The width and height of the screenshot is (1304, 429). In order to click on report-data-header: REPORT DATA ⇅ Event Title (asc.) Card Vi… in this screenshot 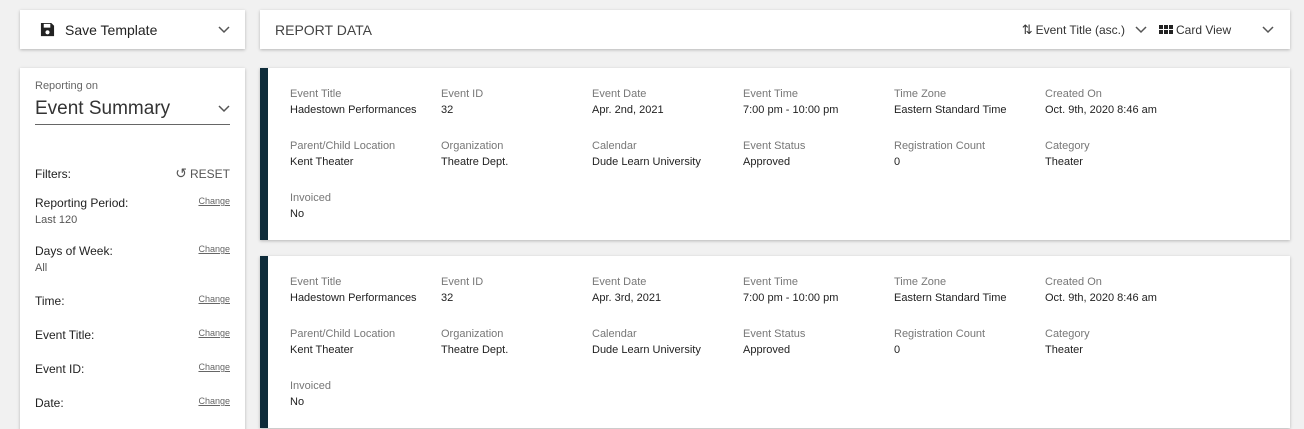, I will do `click(775, 29)`.